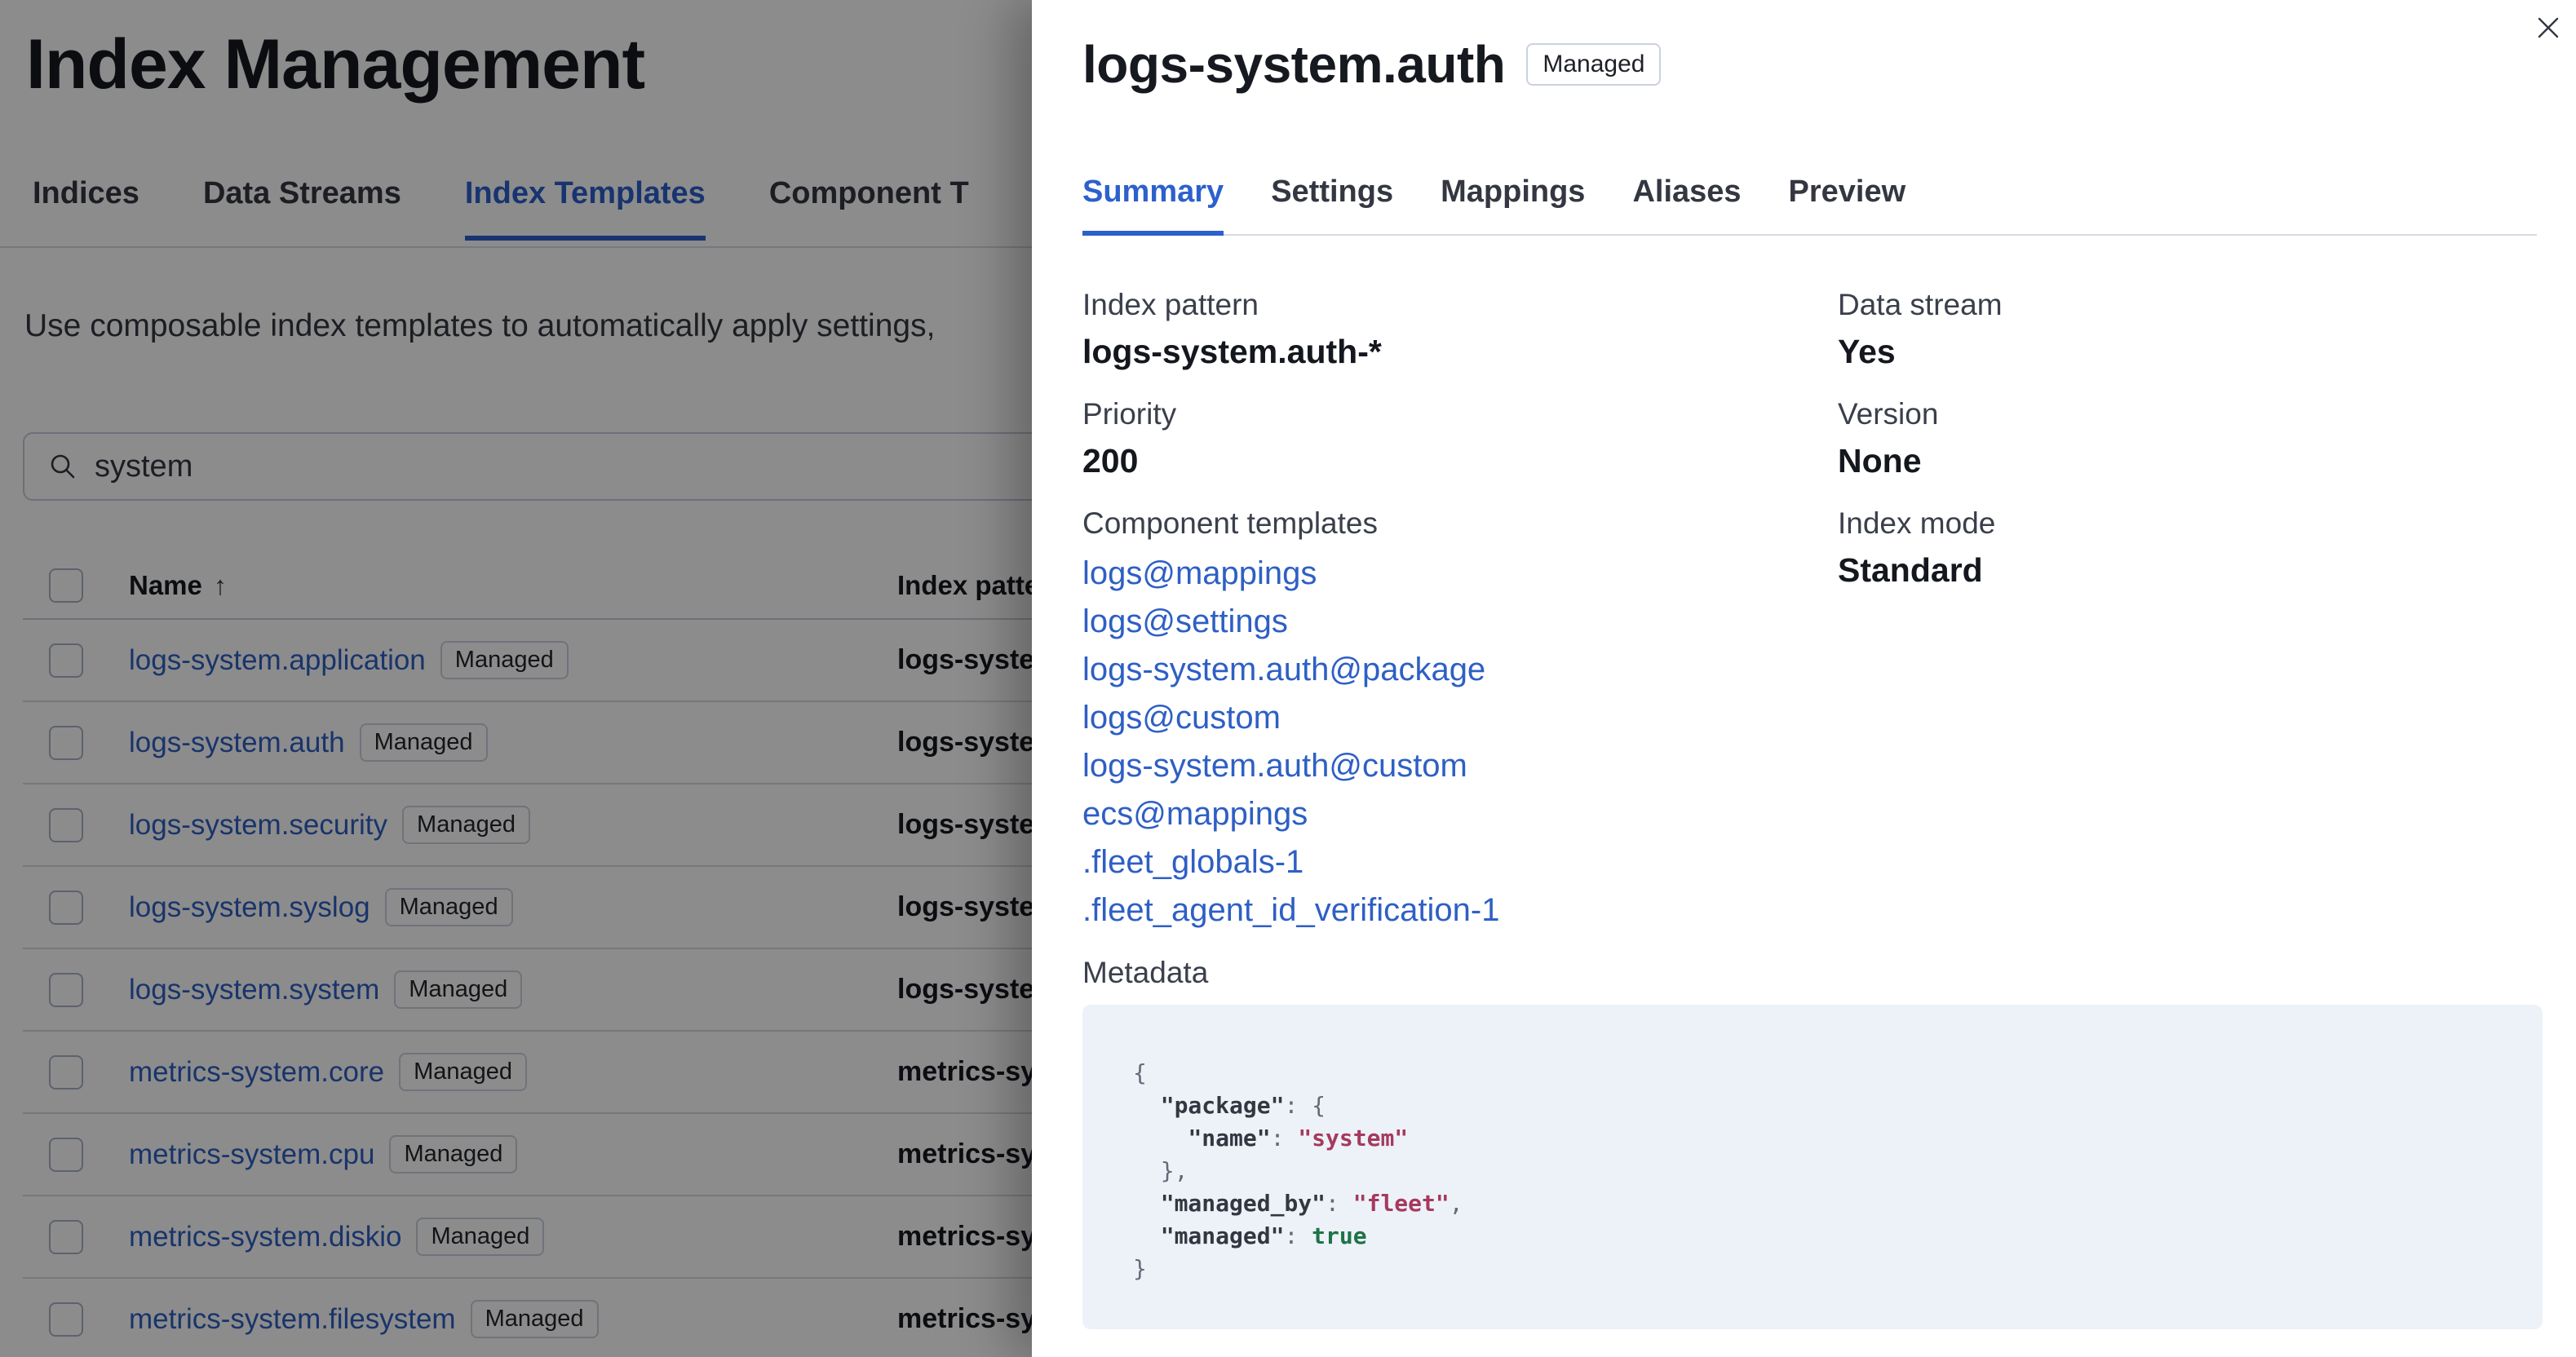  What do you see at coordinates (1460, 814) in the screenshot?
I see `component-template-link: ecs@mappings` at bounding box center [1460, 814].